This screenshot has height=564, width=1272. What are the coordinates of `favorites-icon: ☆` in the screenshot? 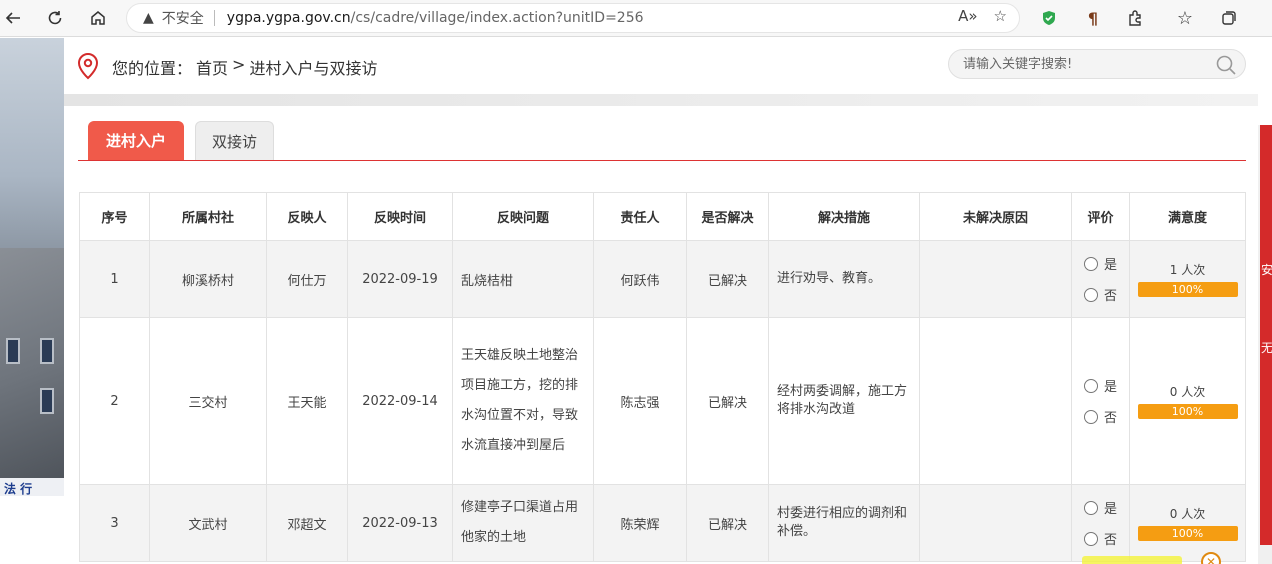 It's located at (1185, 18).